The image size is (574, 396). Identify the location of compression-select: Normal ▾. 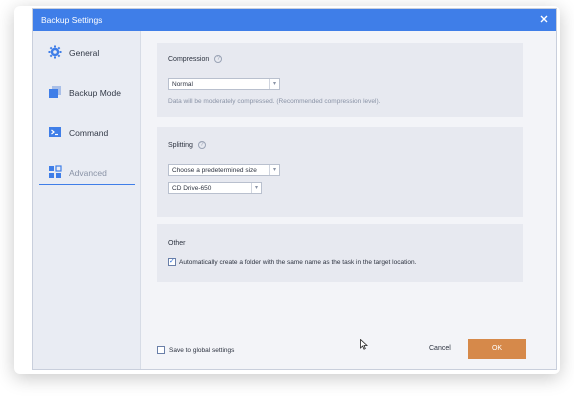
(224, 84).